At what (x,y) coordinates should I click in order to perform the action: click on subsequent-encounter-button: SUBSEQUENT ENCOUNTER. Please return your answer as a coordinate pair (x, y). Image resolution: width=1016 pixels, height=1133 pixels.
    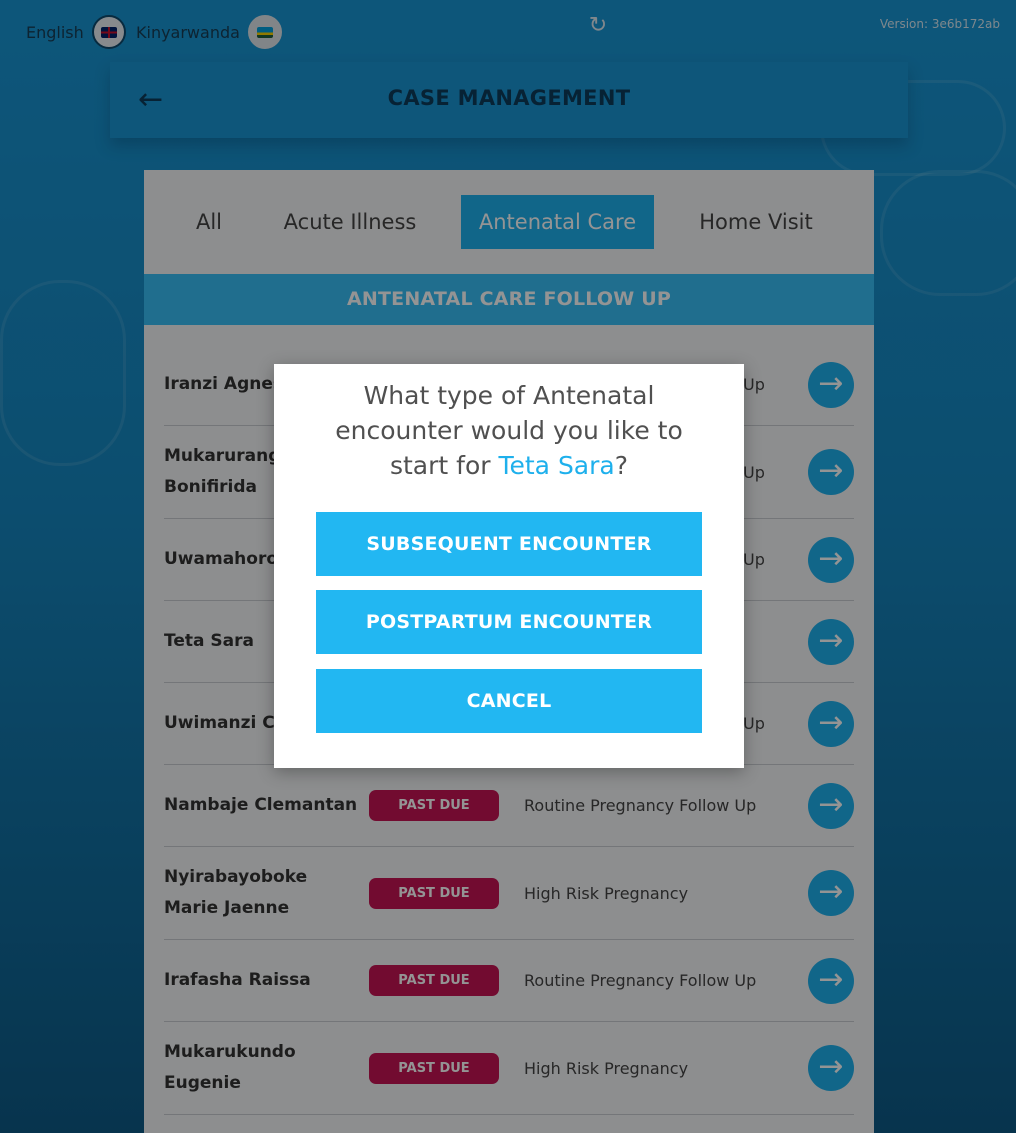
    Looking at the image, I should click on (509, 544).